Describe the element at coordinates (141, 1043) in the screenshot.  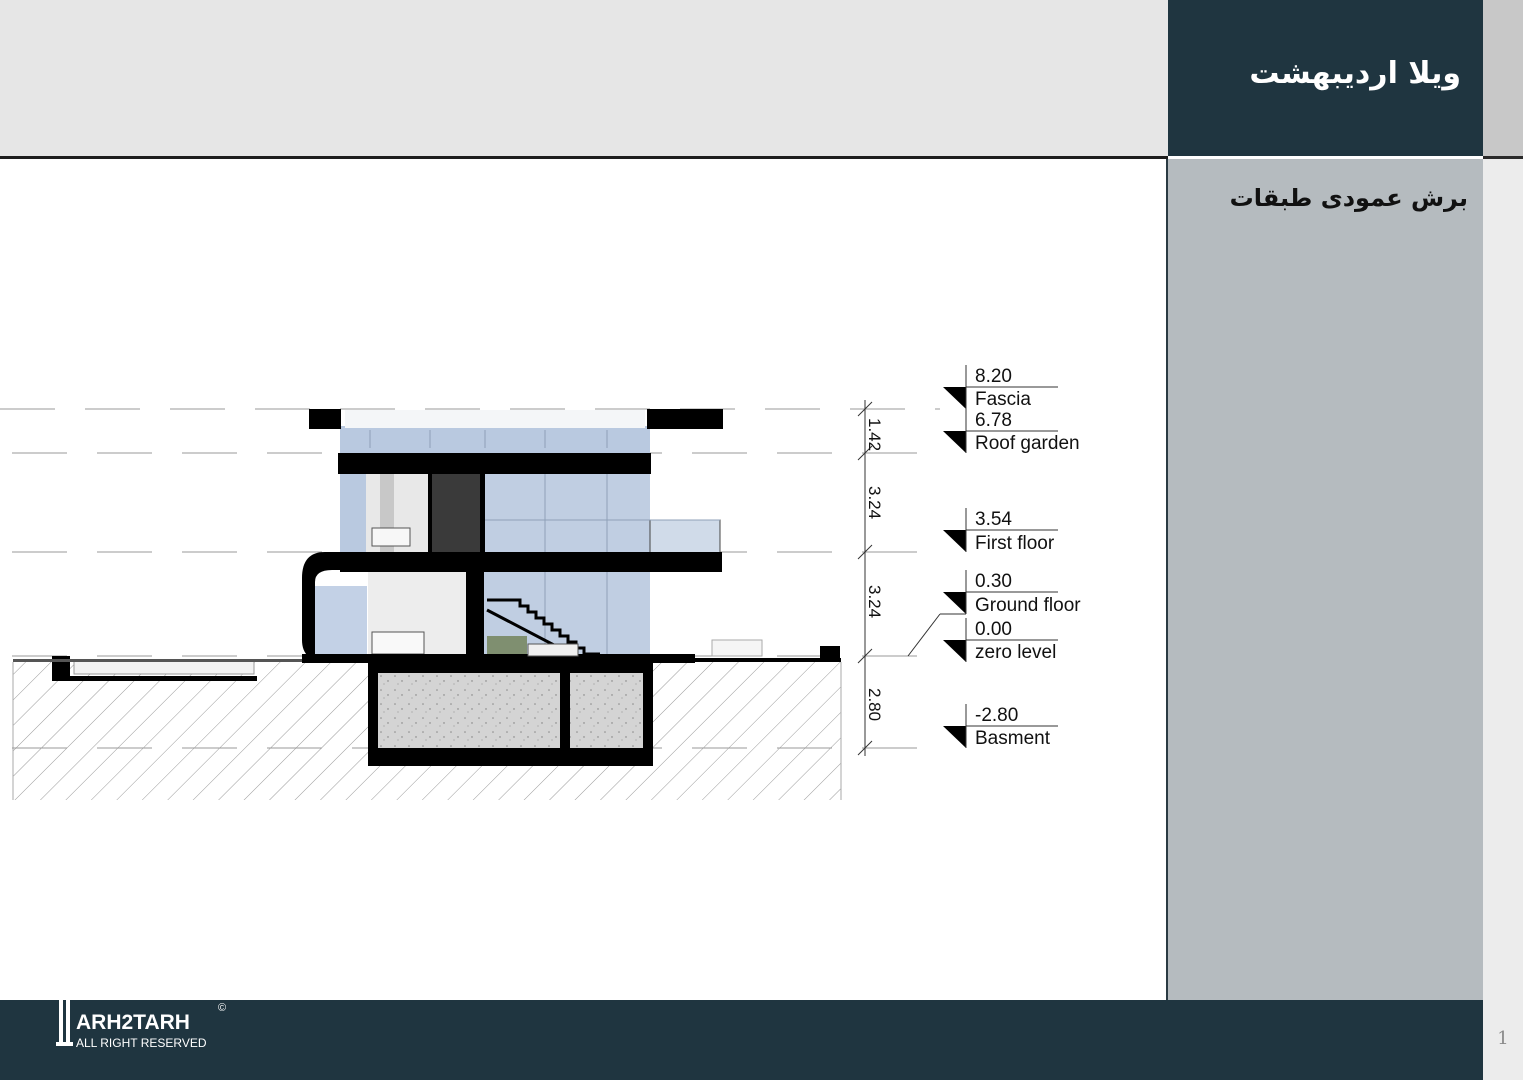
I see `logo-rights-text: ALL RIGHT RESERVED` at that location.